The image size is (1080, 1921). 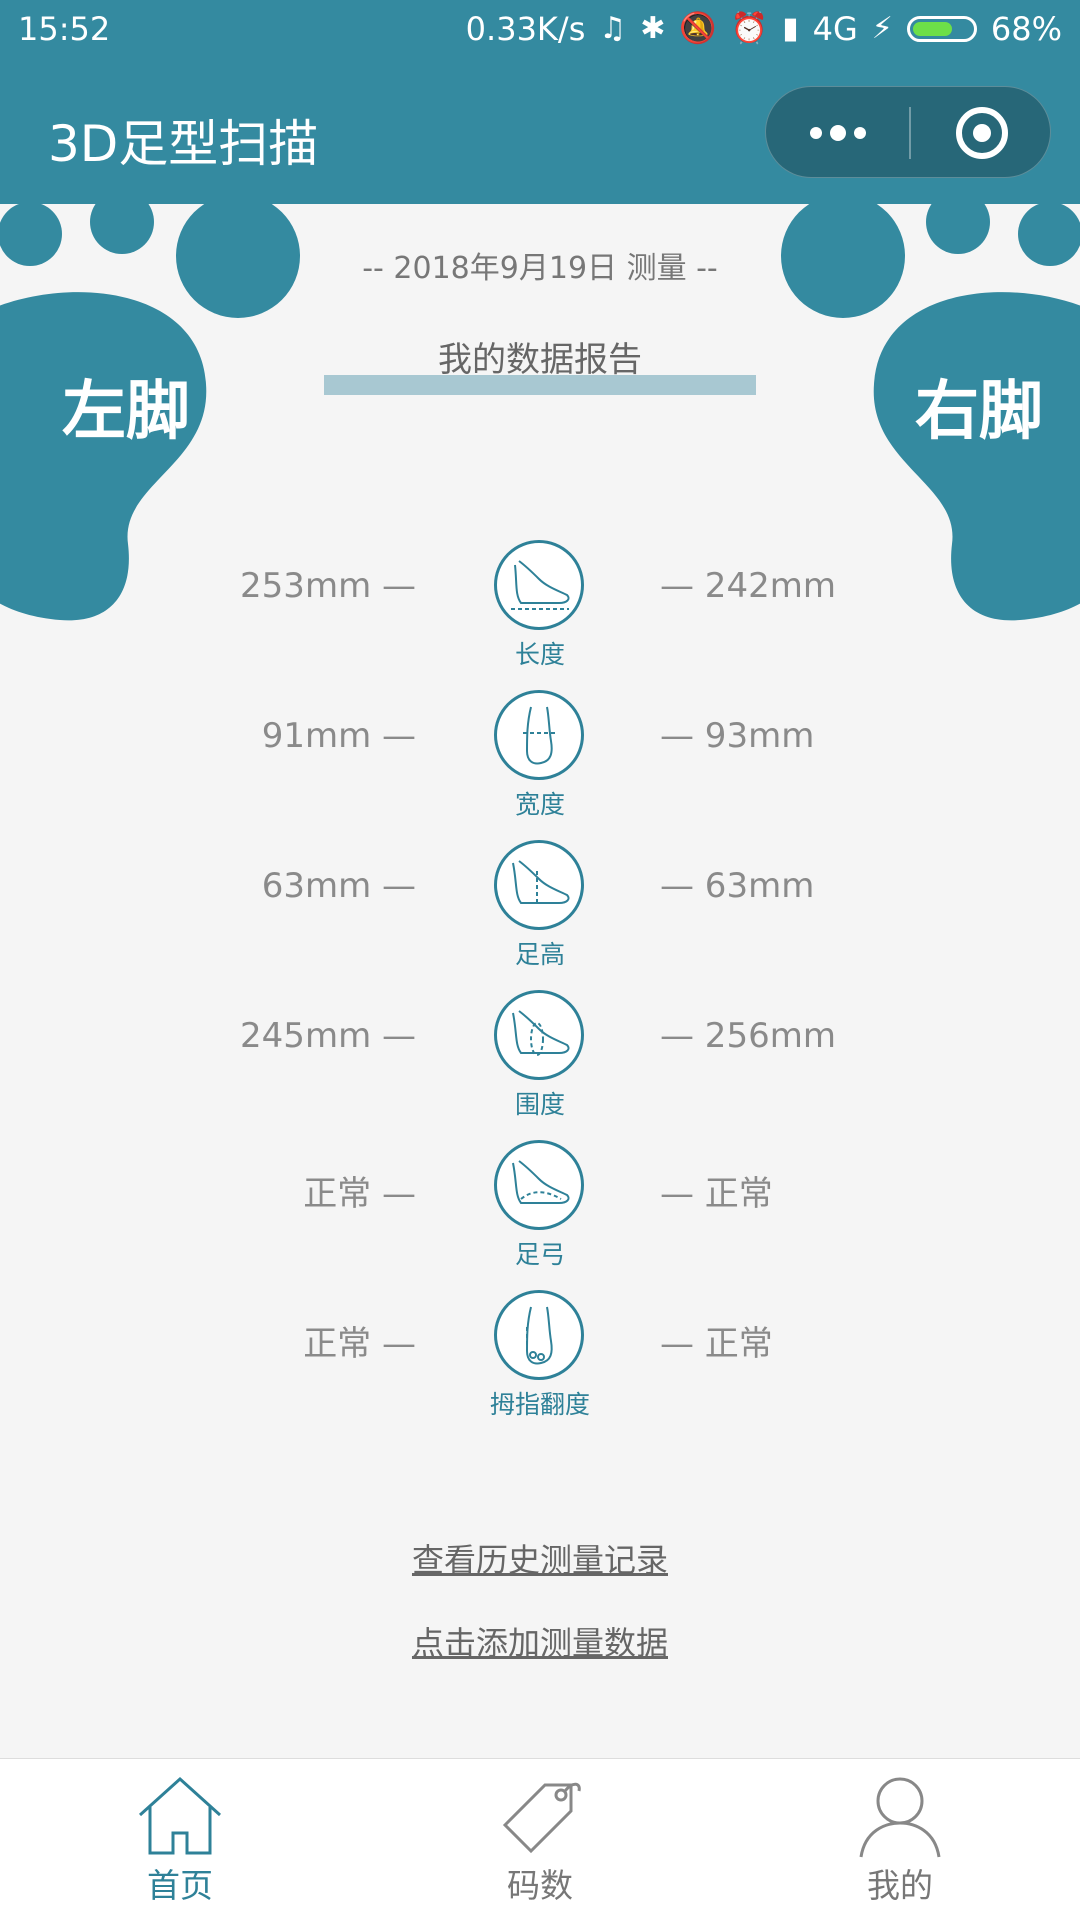 I want to click on bluetooth-icon: ✱, so click(x=653, y=28).